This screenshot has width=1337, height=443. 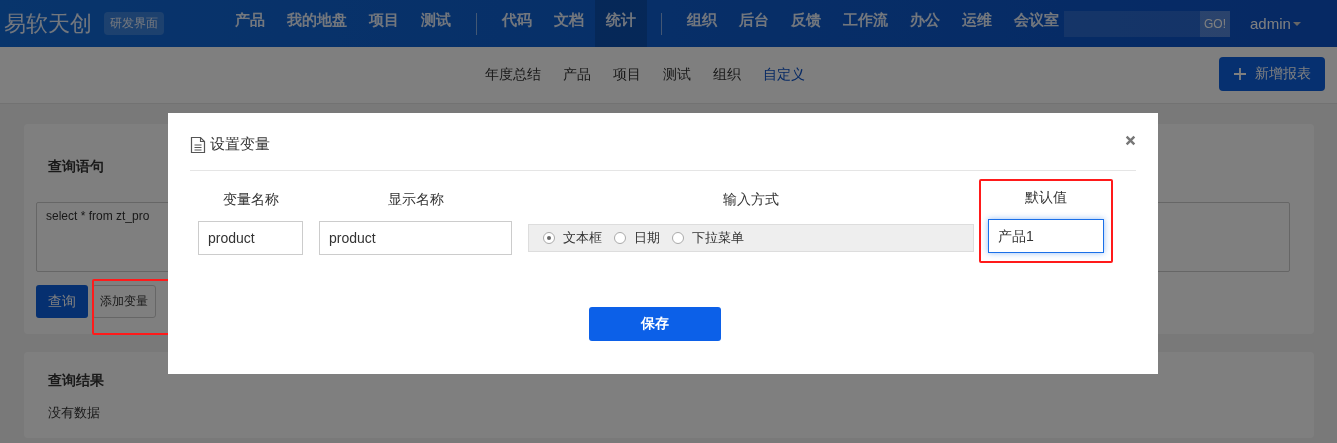 I want to click on subnav-item: 自定义, so click(x=784, y=75).